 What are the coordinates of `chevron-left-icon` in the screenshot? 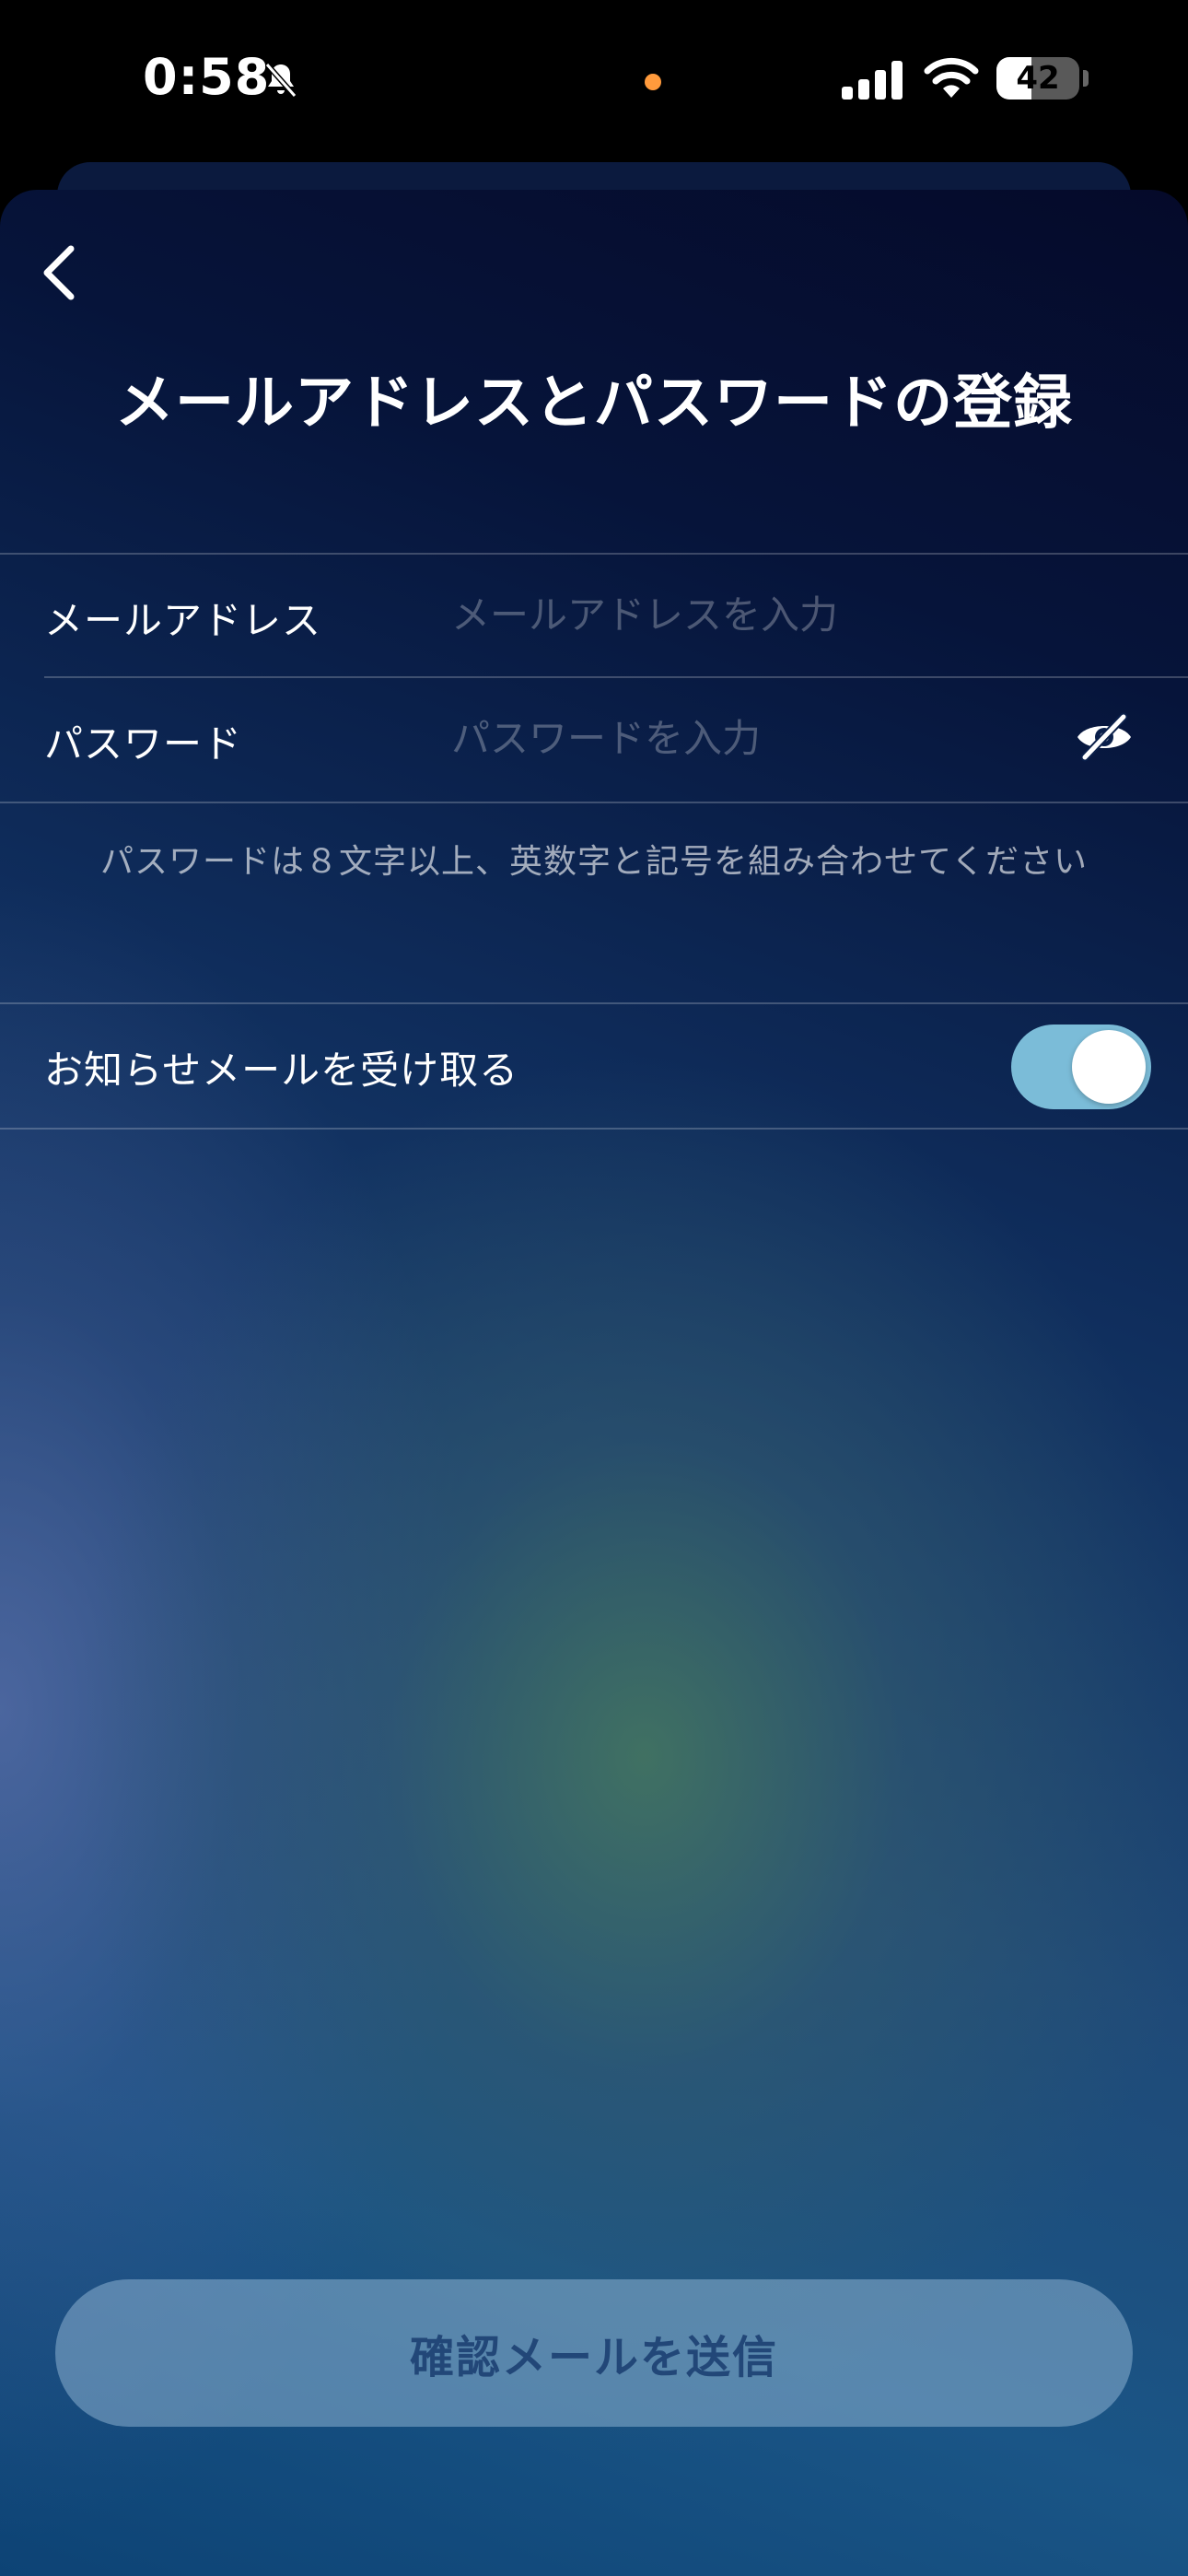 It's located at (59, 272).